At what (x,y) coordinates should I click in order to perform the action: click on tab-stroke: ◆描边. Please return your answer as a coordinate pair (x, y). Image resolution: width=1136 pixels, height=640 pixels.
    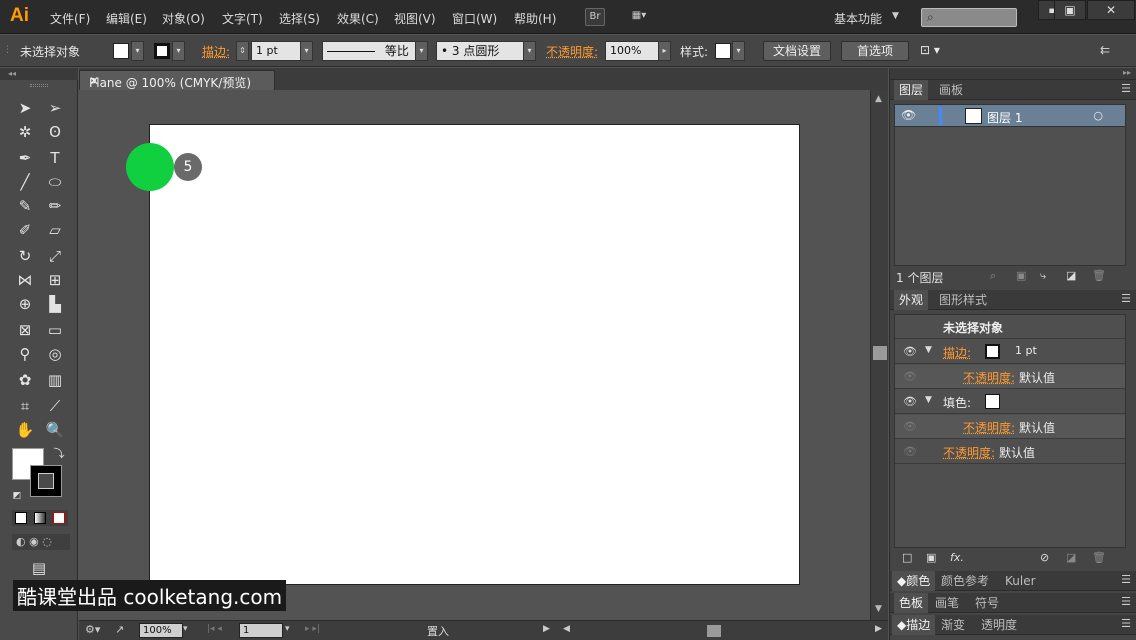
    Looking at the image, I should click on (914, 625).